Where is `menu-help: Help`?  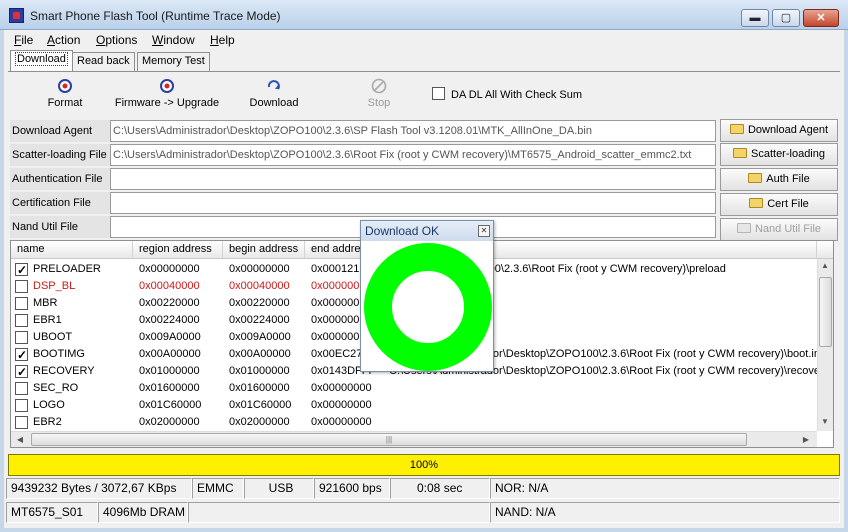 menu-help: Help is located at coordinates (222, 40).